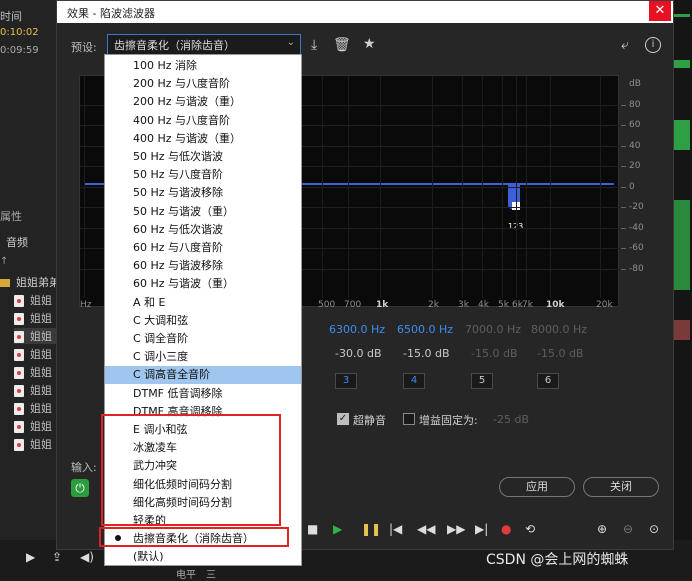 The height and width of the screenshot is (581, 692). What do you see at coordinates (203, 248) in the screenshot?
I see `dropdown-option: 60 Hz 与八度音阶` at bounding box center [203, 248].